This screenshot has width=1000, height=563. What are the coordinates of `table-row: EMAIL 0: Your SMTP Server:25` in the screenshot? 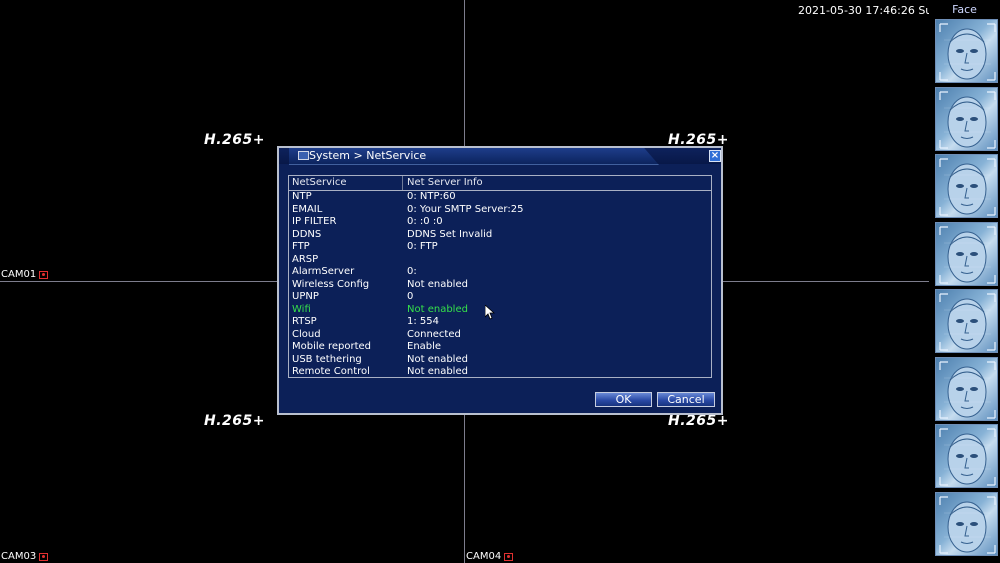 It's located at (500, 210).